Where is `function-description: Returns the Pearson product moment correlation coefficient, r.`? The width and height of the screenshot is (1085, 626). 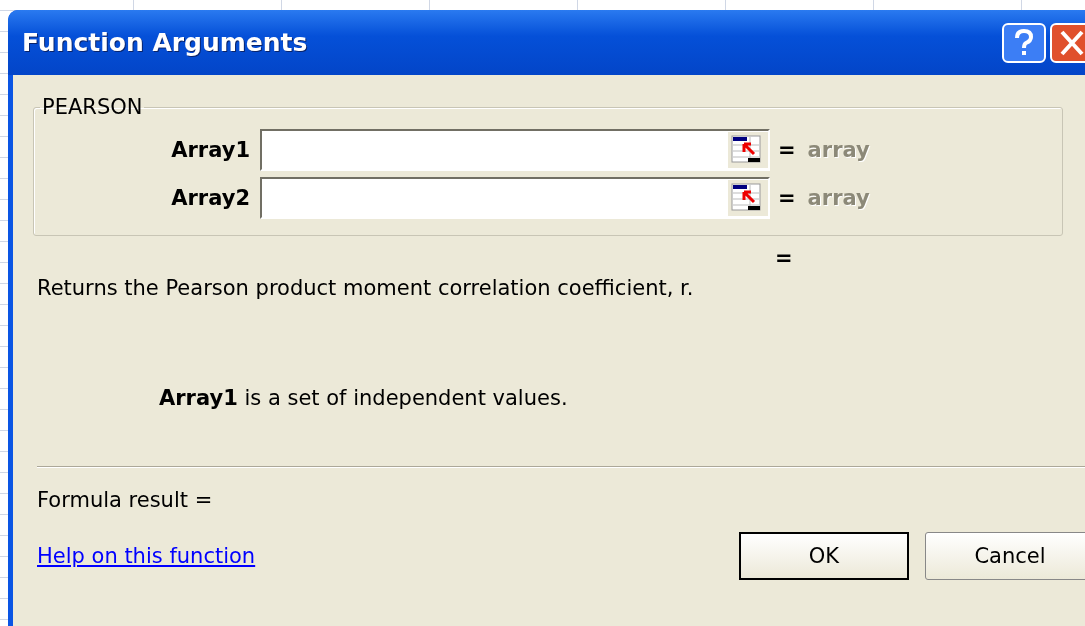 function-description: Returns the Pearson product moment correlation coefficient, r. is located at coordinates (366, 288).